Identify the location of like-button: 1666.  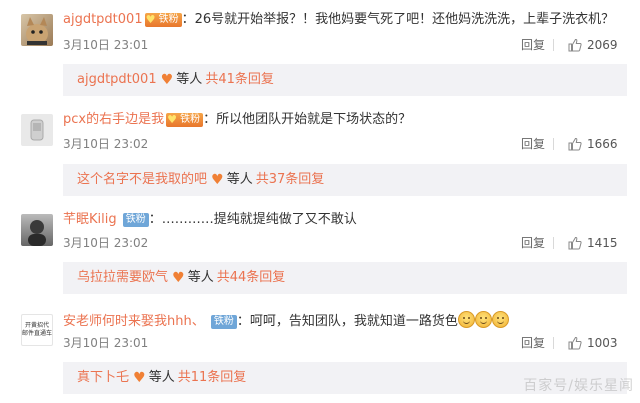
(593, 144).